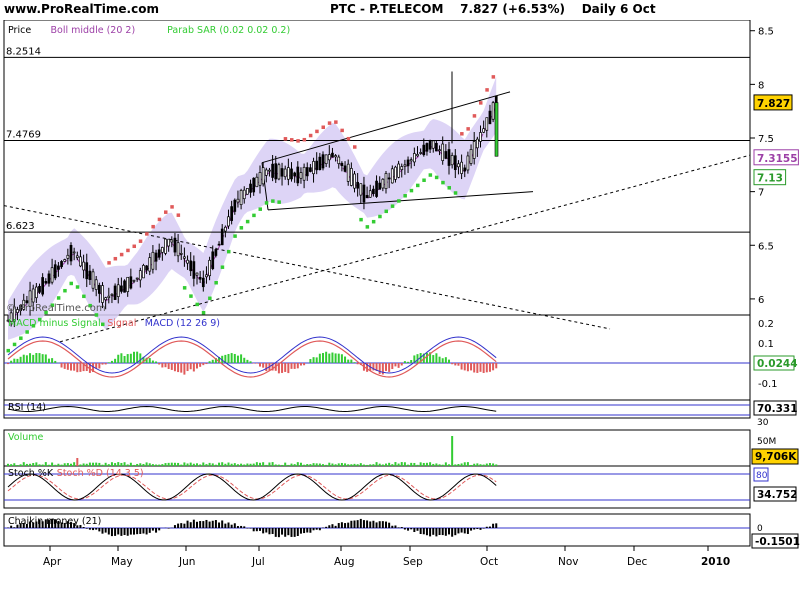 This screenshot has width=800, height=600. Describe the element at coordinates (777, 364) in the screenshot. I see `macd-last-label: 0.0244` at that location.